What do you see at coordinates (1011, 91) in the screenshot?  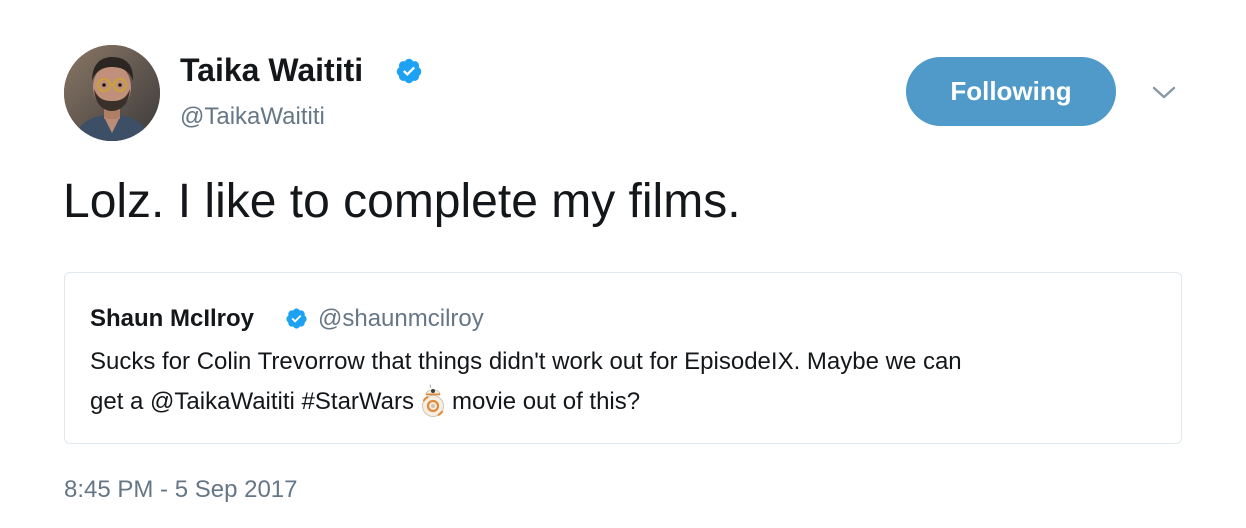 I see `following-button: Following` at bounding box center [1011, 91].